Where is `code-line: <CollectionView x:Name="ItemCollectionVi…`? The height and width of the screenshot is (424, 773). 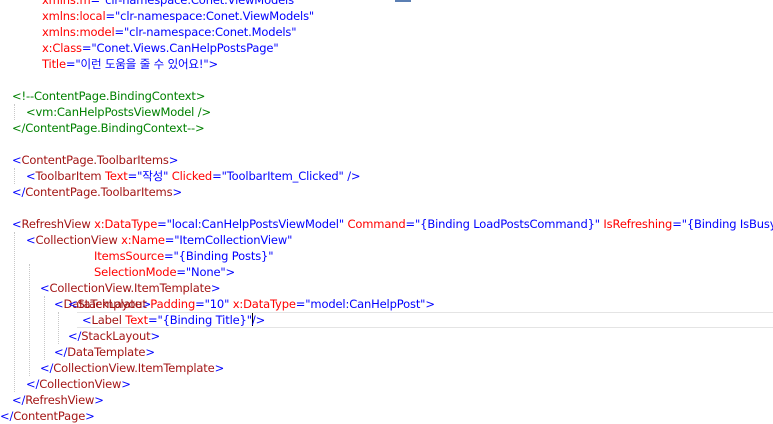 code-line: <CollectionView x:Name="ItemCollectionVi… is located at coordinates (159, 240).